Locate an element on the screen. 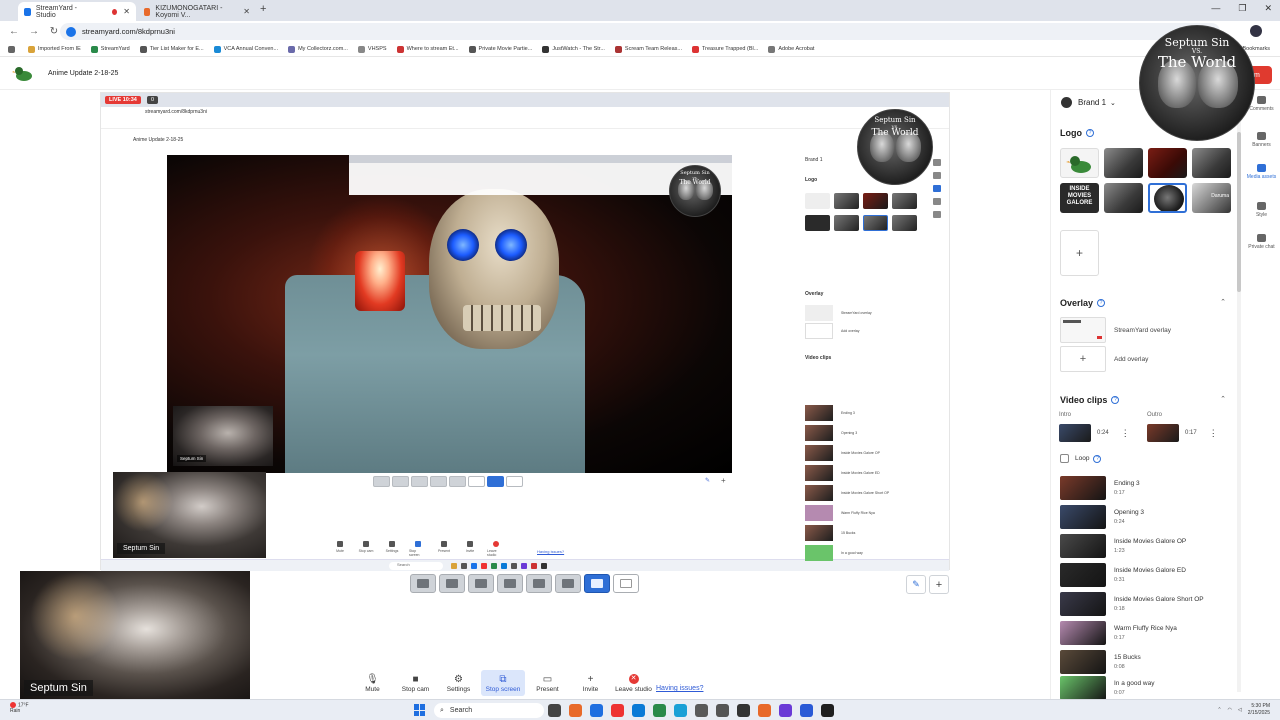 This screenshot has width=1280, height=720. minimize-icon: — is located at coordinates (1215, 8).